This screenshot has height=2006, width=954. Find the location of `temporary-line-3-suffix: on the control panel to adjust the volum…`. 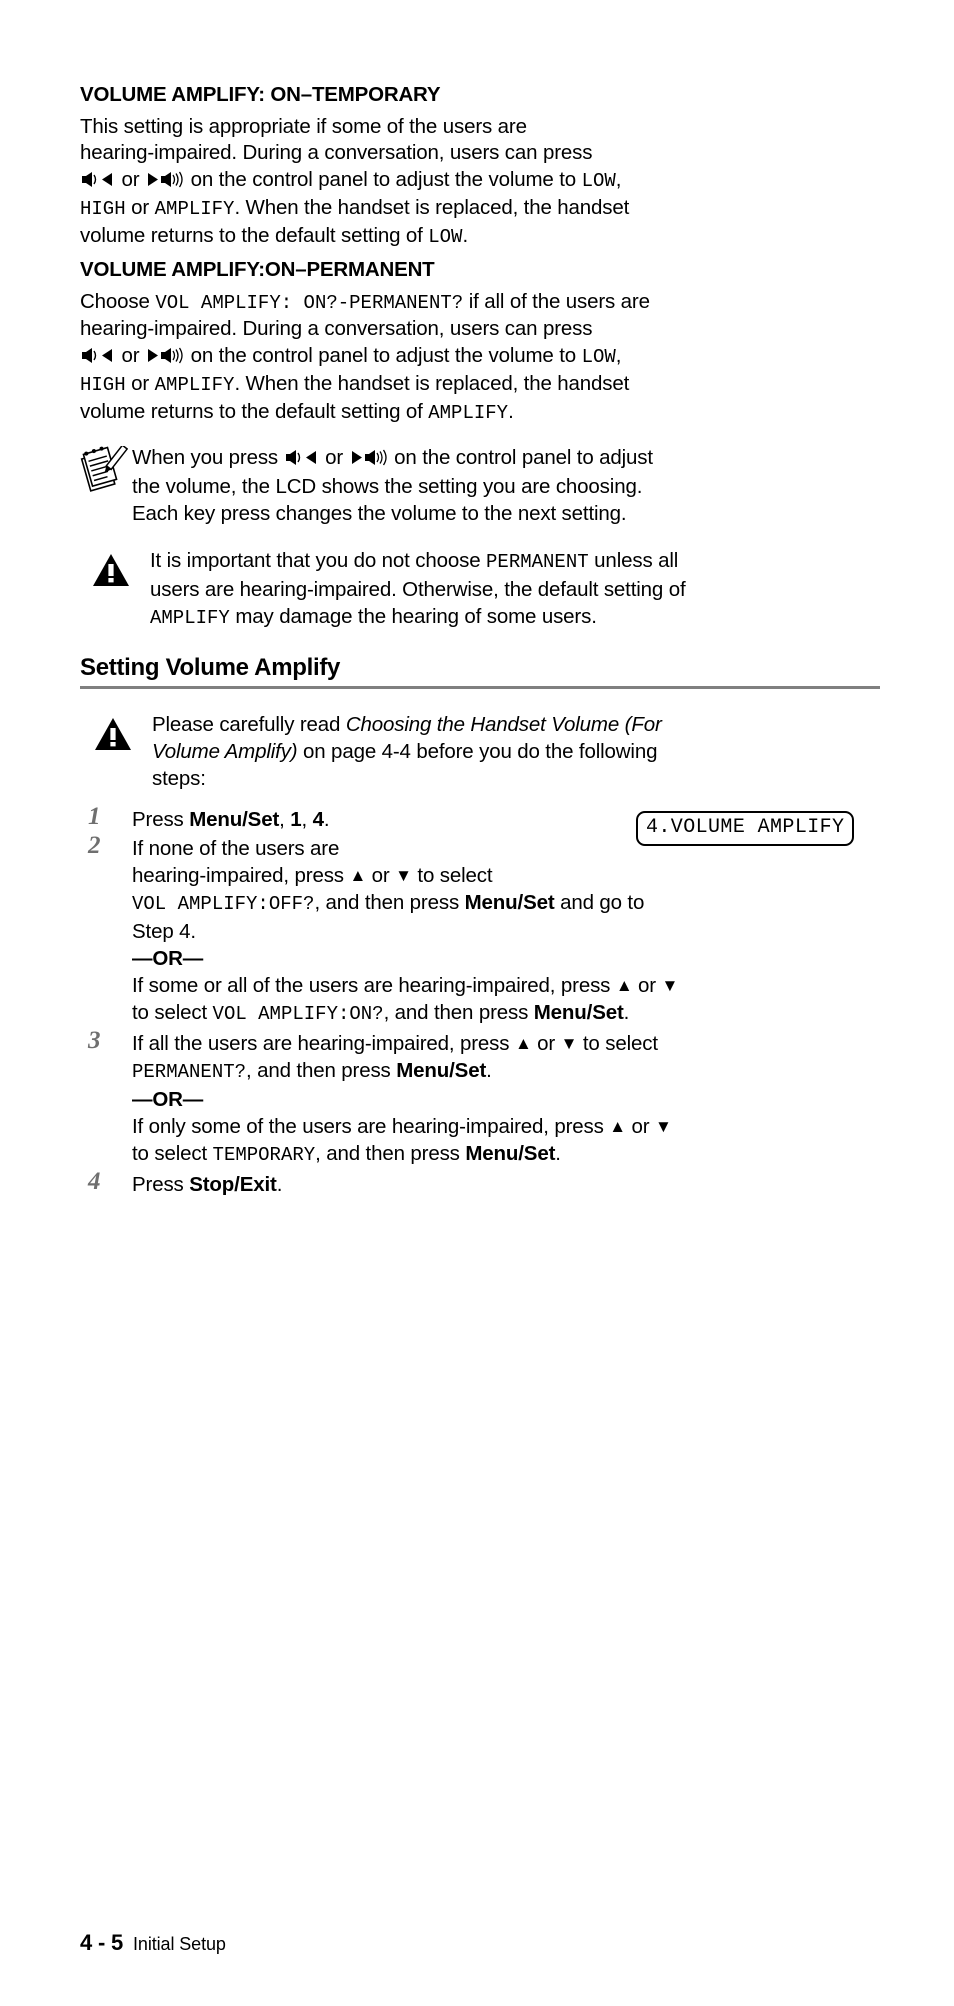

temporary-line-3-suffix: on the control panel to adjust the volum… is located at coordinates (383, 179).